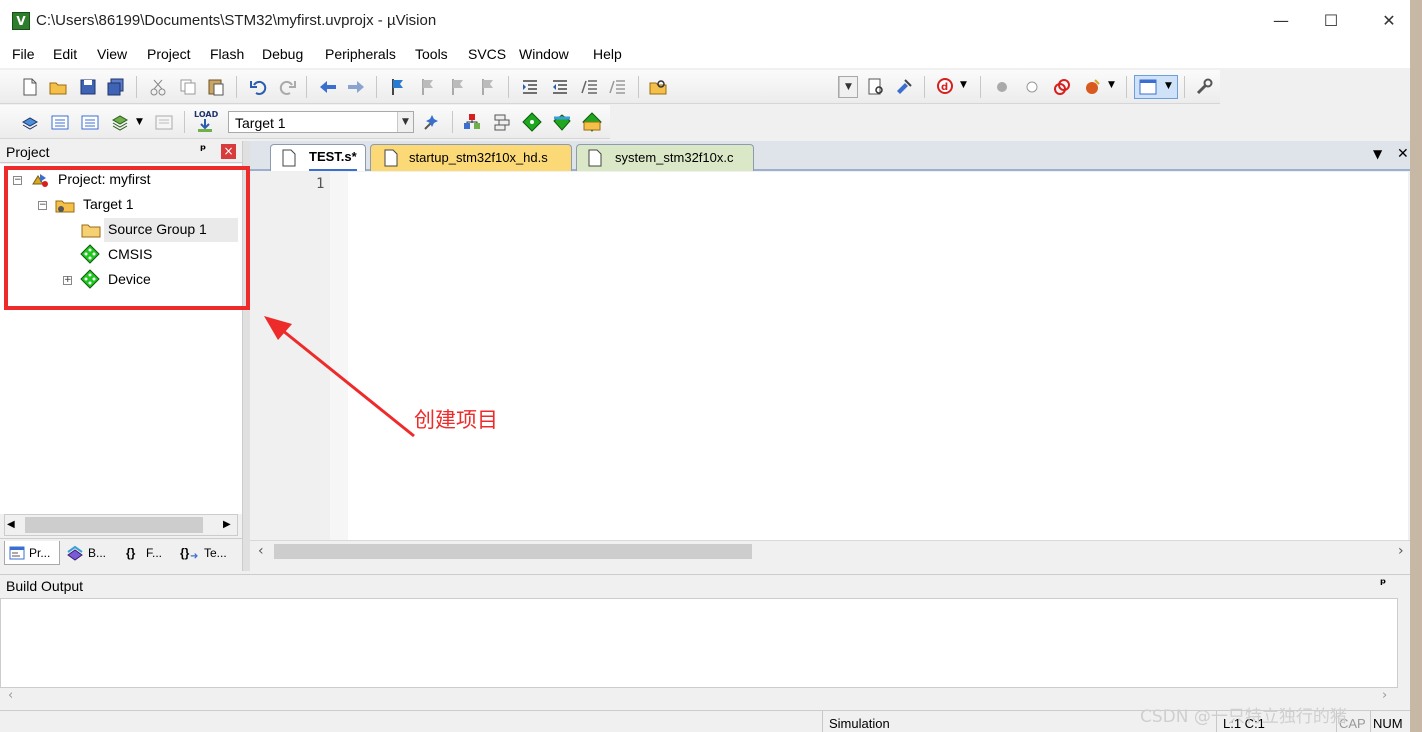  Describe the element at coordinates (432, 122) in the screenshot. I see `target-options-icon` at that location.